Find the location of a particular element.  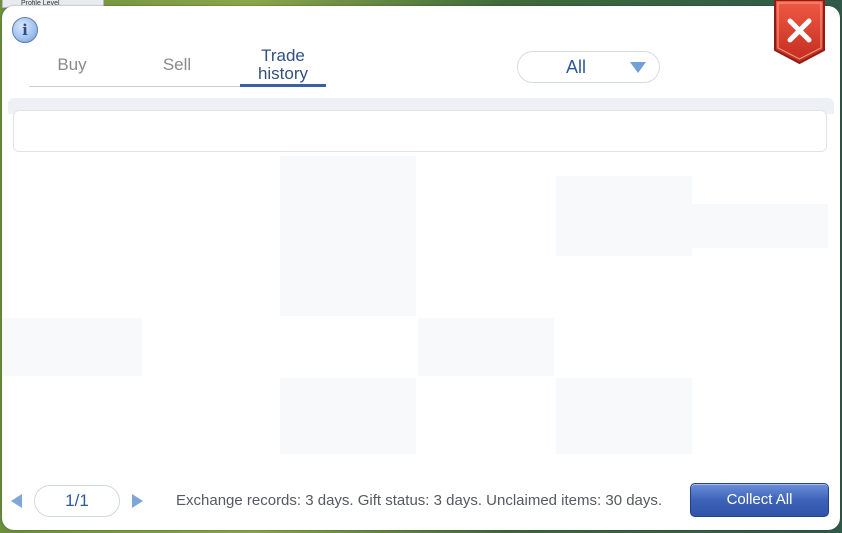

right-arrow-icon is located at coordinates (137, 501).